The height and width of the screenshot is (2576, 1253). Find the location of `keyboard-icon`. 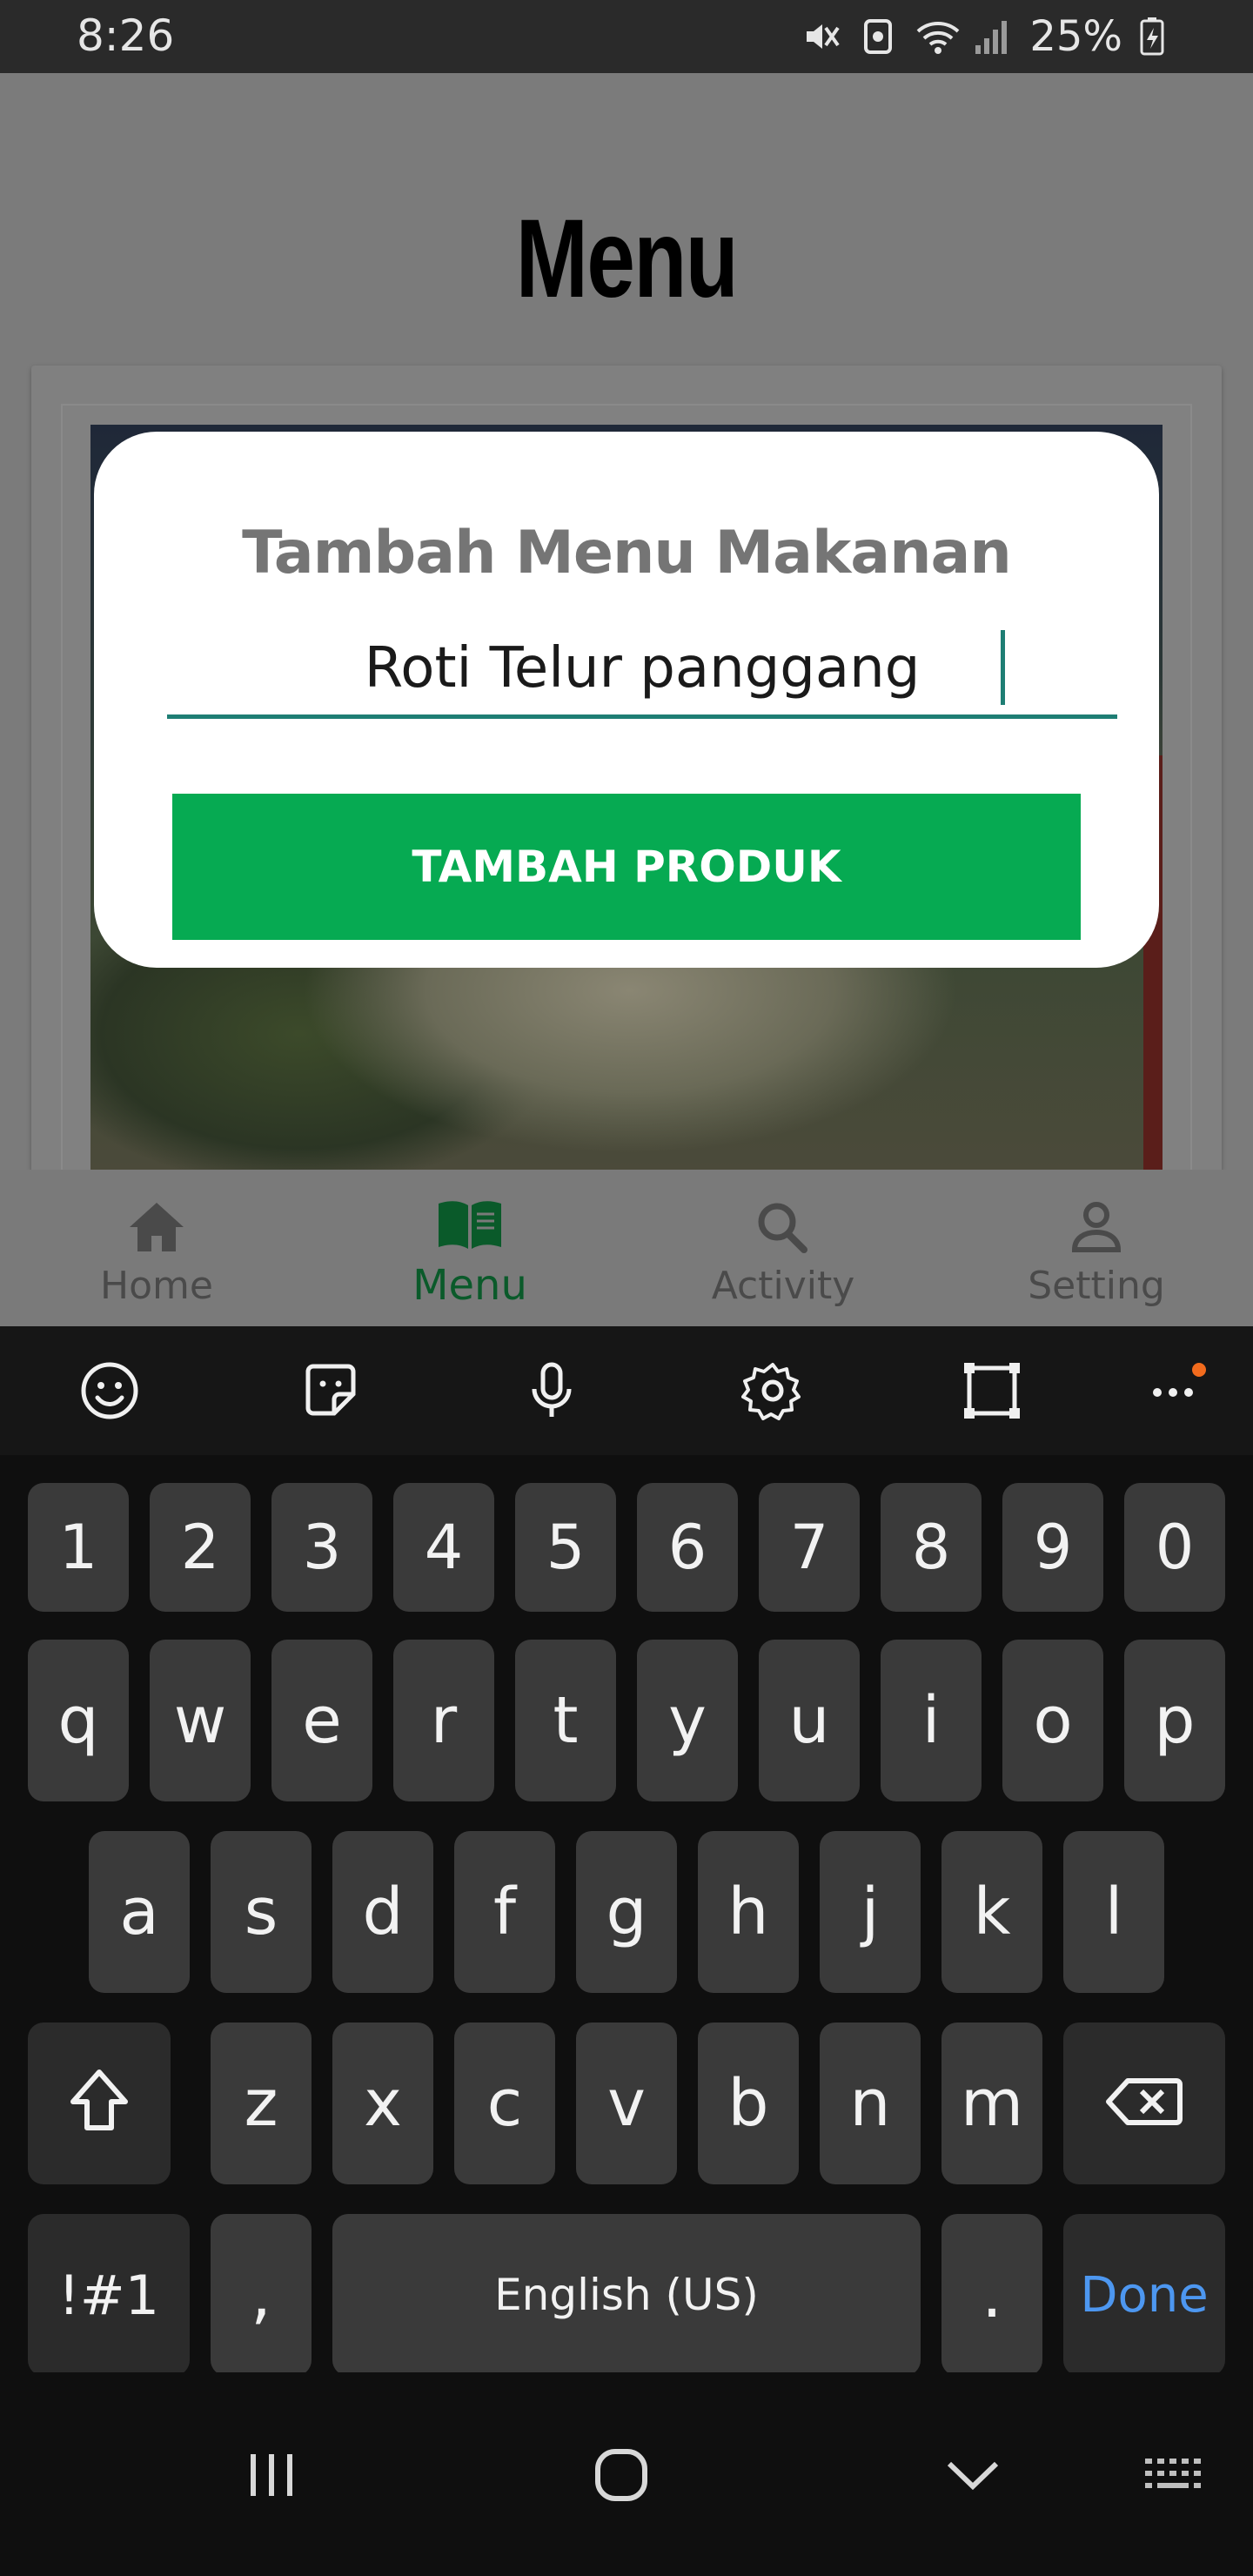

keyboard-icon is located at coordinates (1175, 2477).